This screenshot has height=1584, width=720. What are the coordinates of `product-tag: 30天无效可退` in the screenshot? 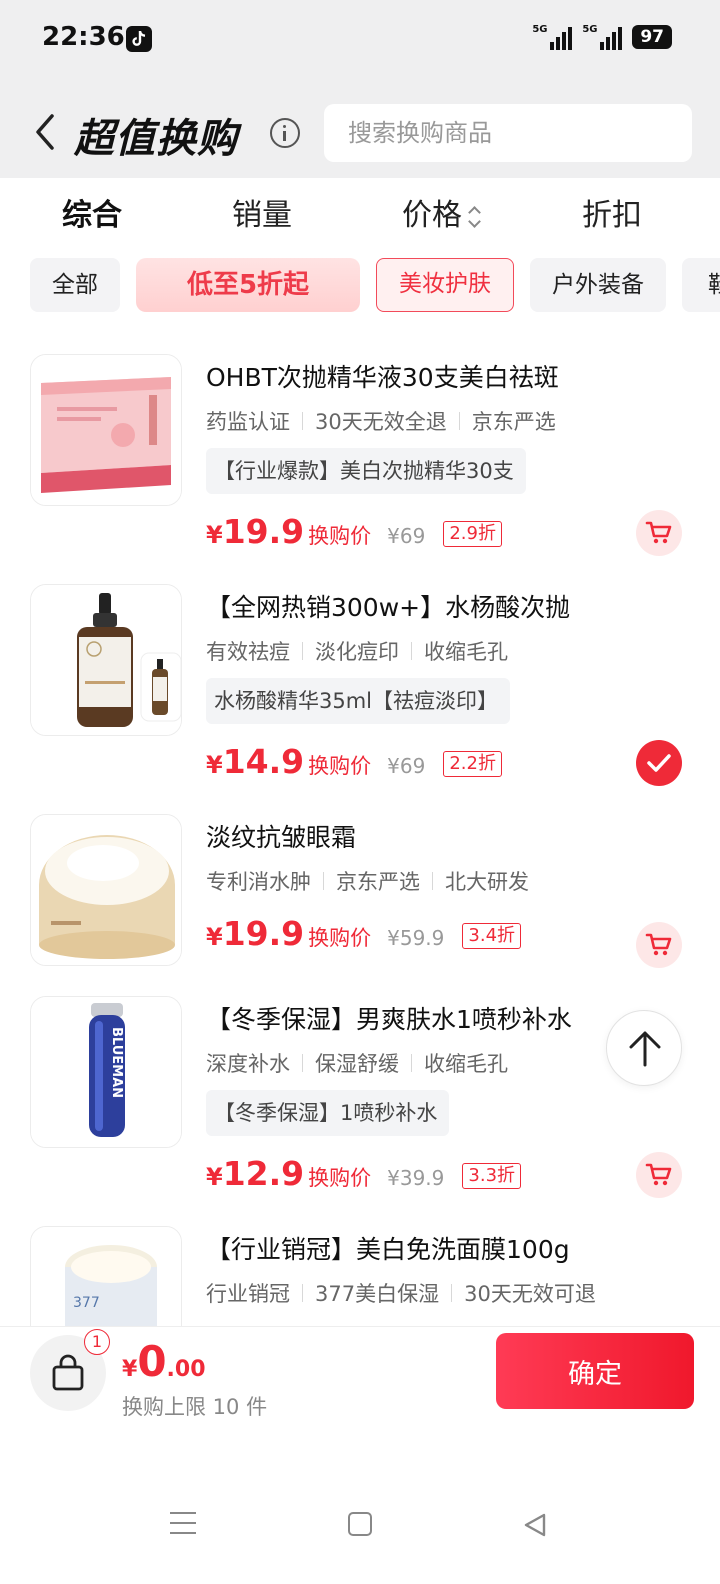 It's located at (530, 1294).